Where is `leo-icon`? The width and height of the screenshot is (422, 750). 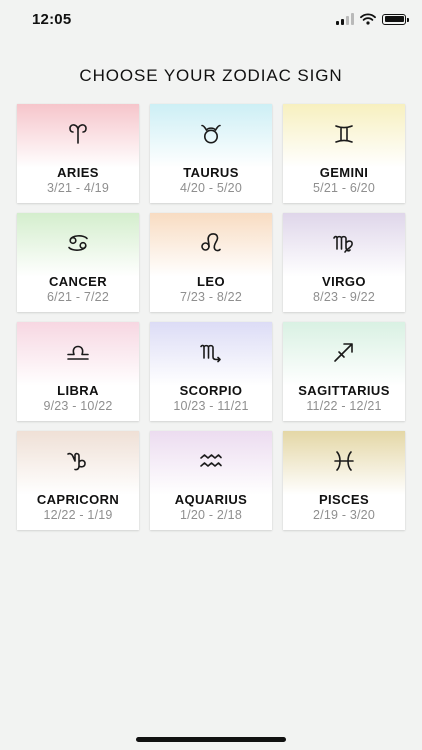 leo-icon is located at coordinates (211, 243).